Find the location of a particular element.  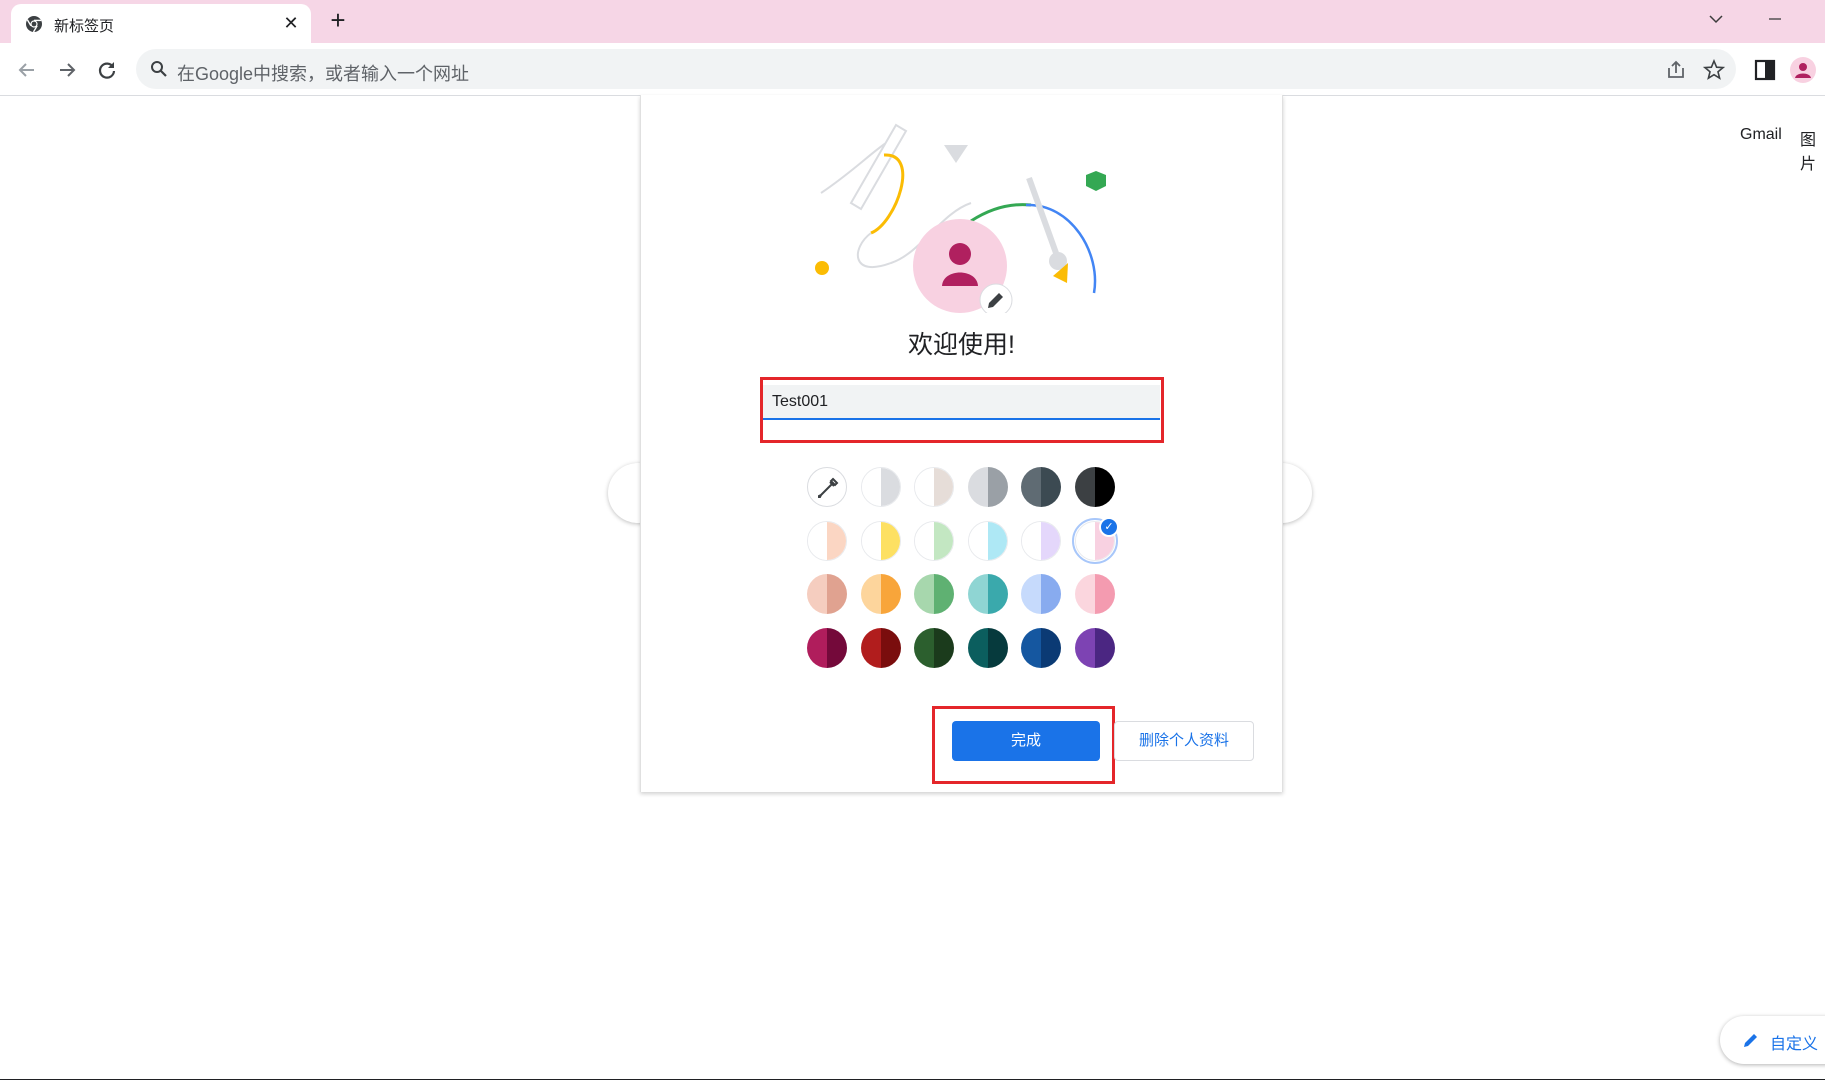

back-button is located at coordinates (27, 70).